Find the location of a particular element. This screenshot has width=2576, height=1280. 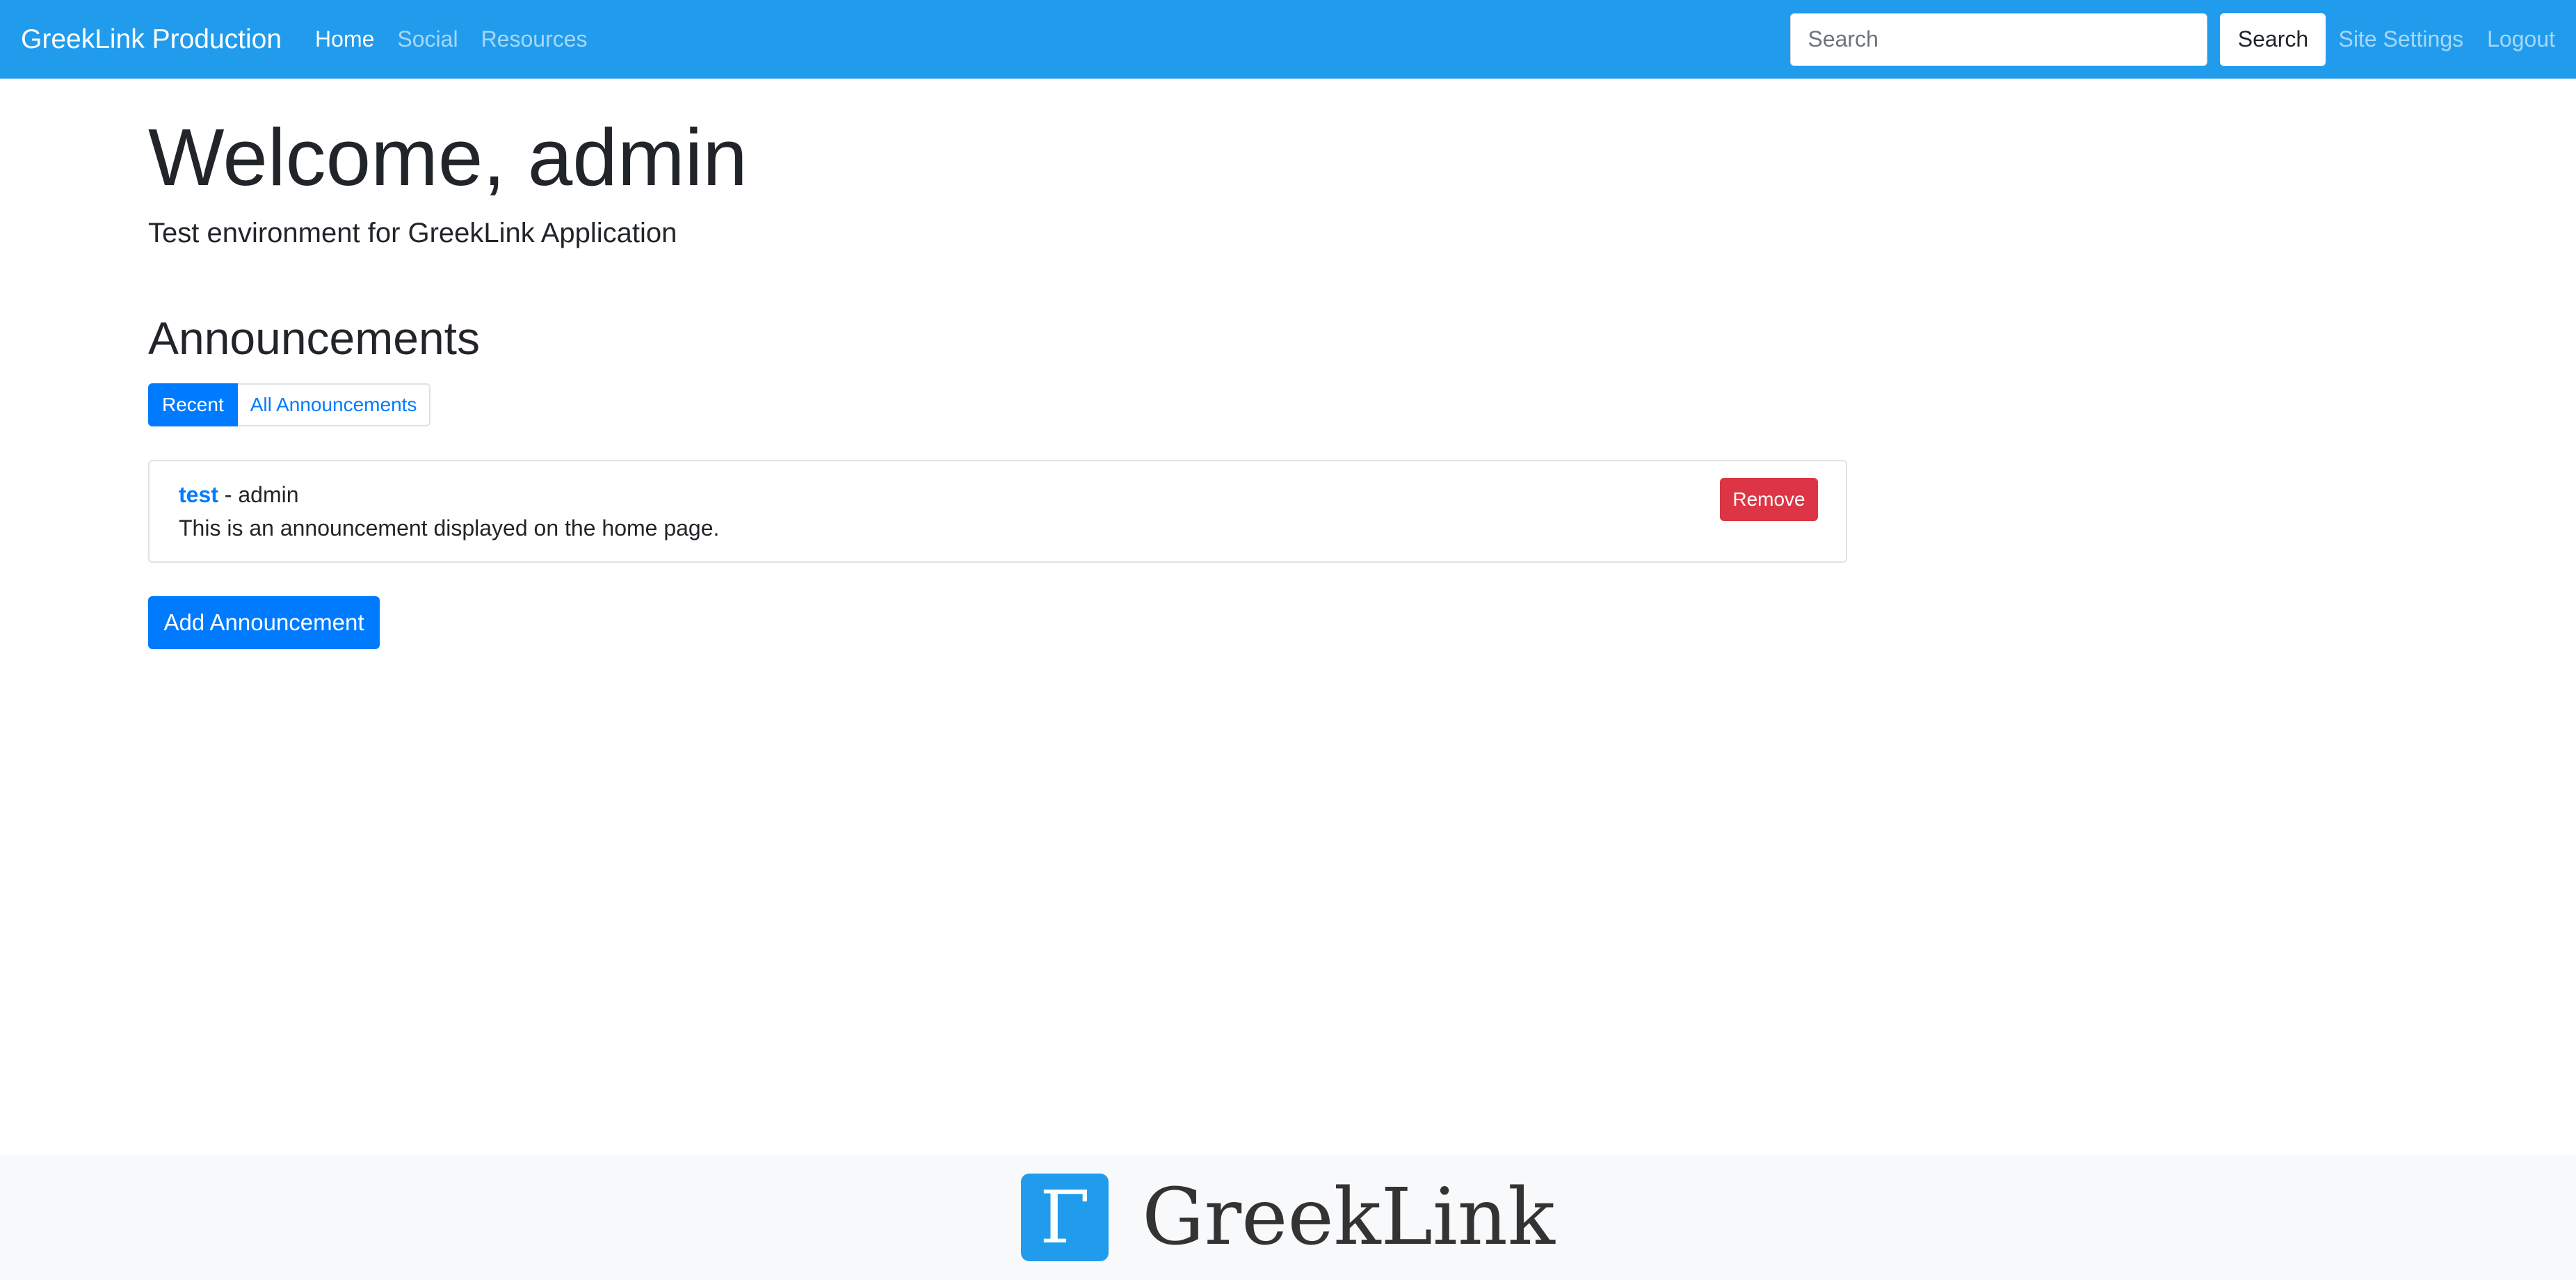

nav-home-link: Home is located at coordinates (345, 39).